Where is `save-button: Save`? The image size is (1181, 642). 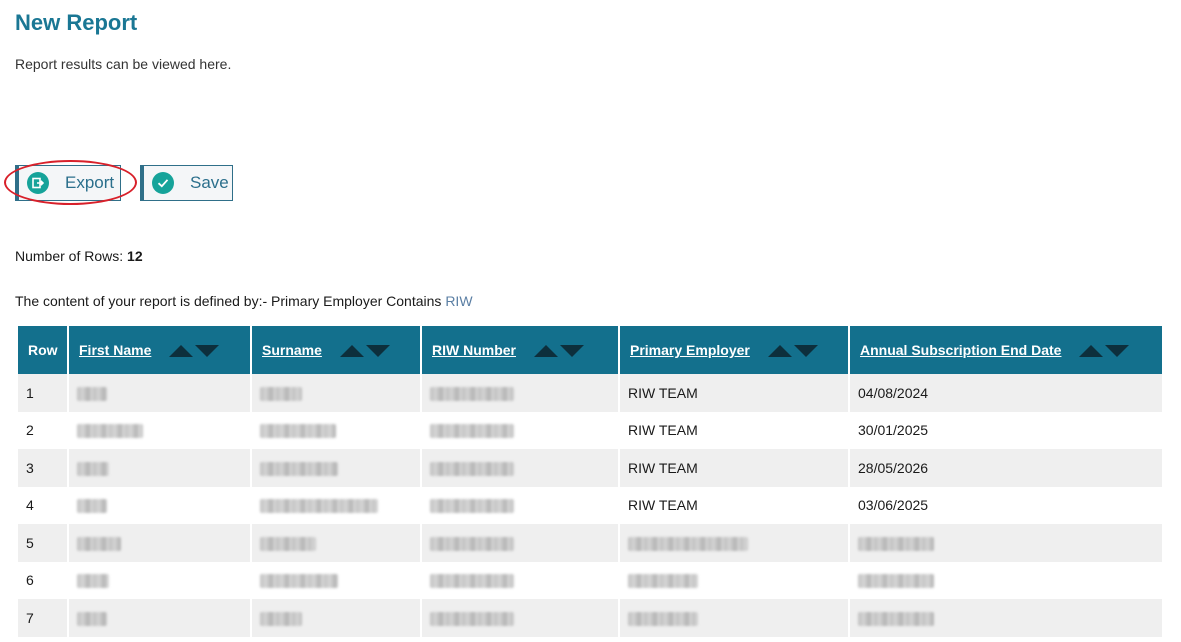
save-button: Save is located at coordinates (186, 183).